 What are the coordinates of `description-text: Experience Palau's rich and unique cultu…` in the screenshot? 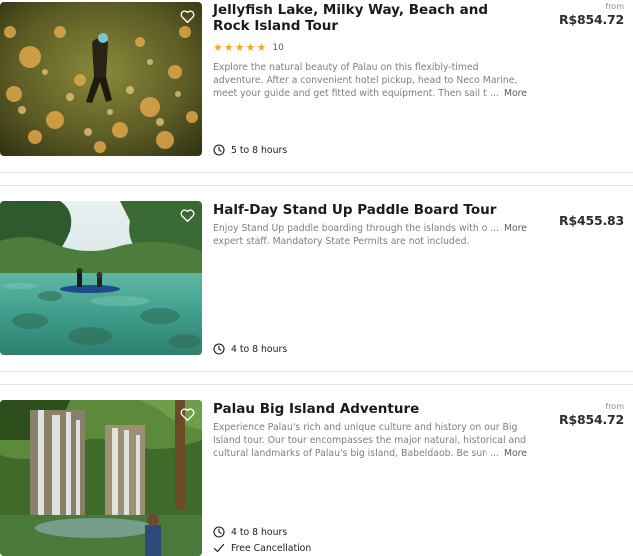 It's located at (370, 440).